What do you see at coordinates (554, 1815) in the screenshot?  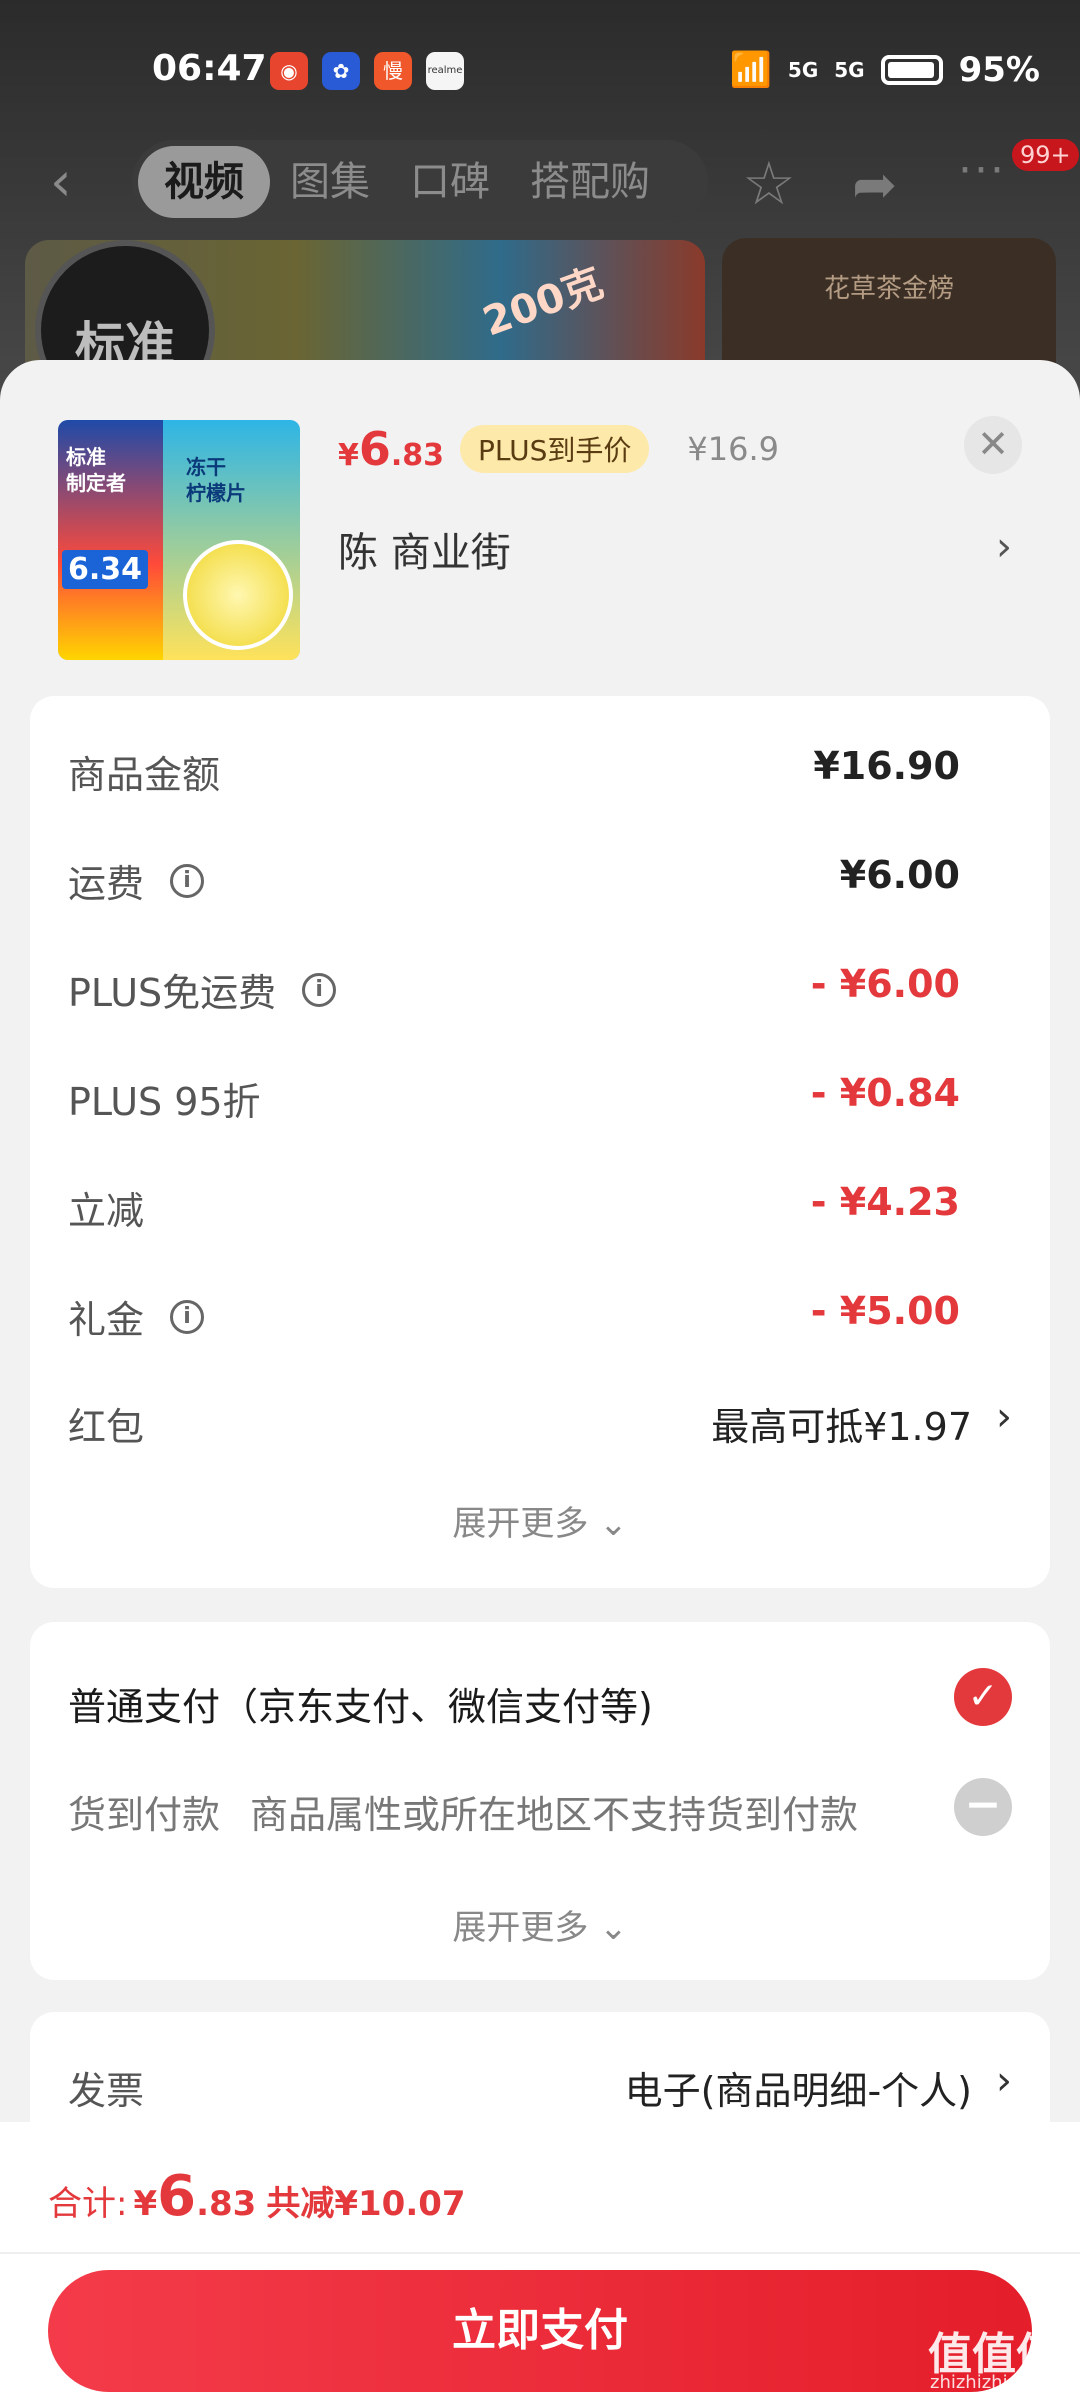 I see `cod-note: 商品属性或所在地区不支持货到付款` at bounding box center [554, 1815].